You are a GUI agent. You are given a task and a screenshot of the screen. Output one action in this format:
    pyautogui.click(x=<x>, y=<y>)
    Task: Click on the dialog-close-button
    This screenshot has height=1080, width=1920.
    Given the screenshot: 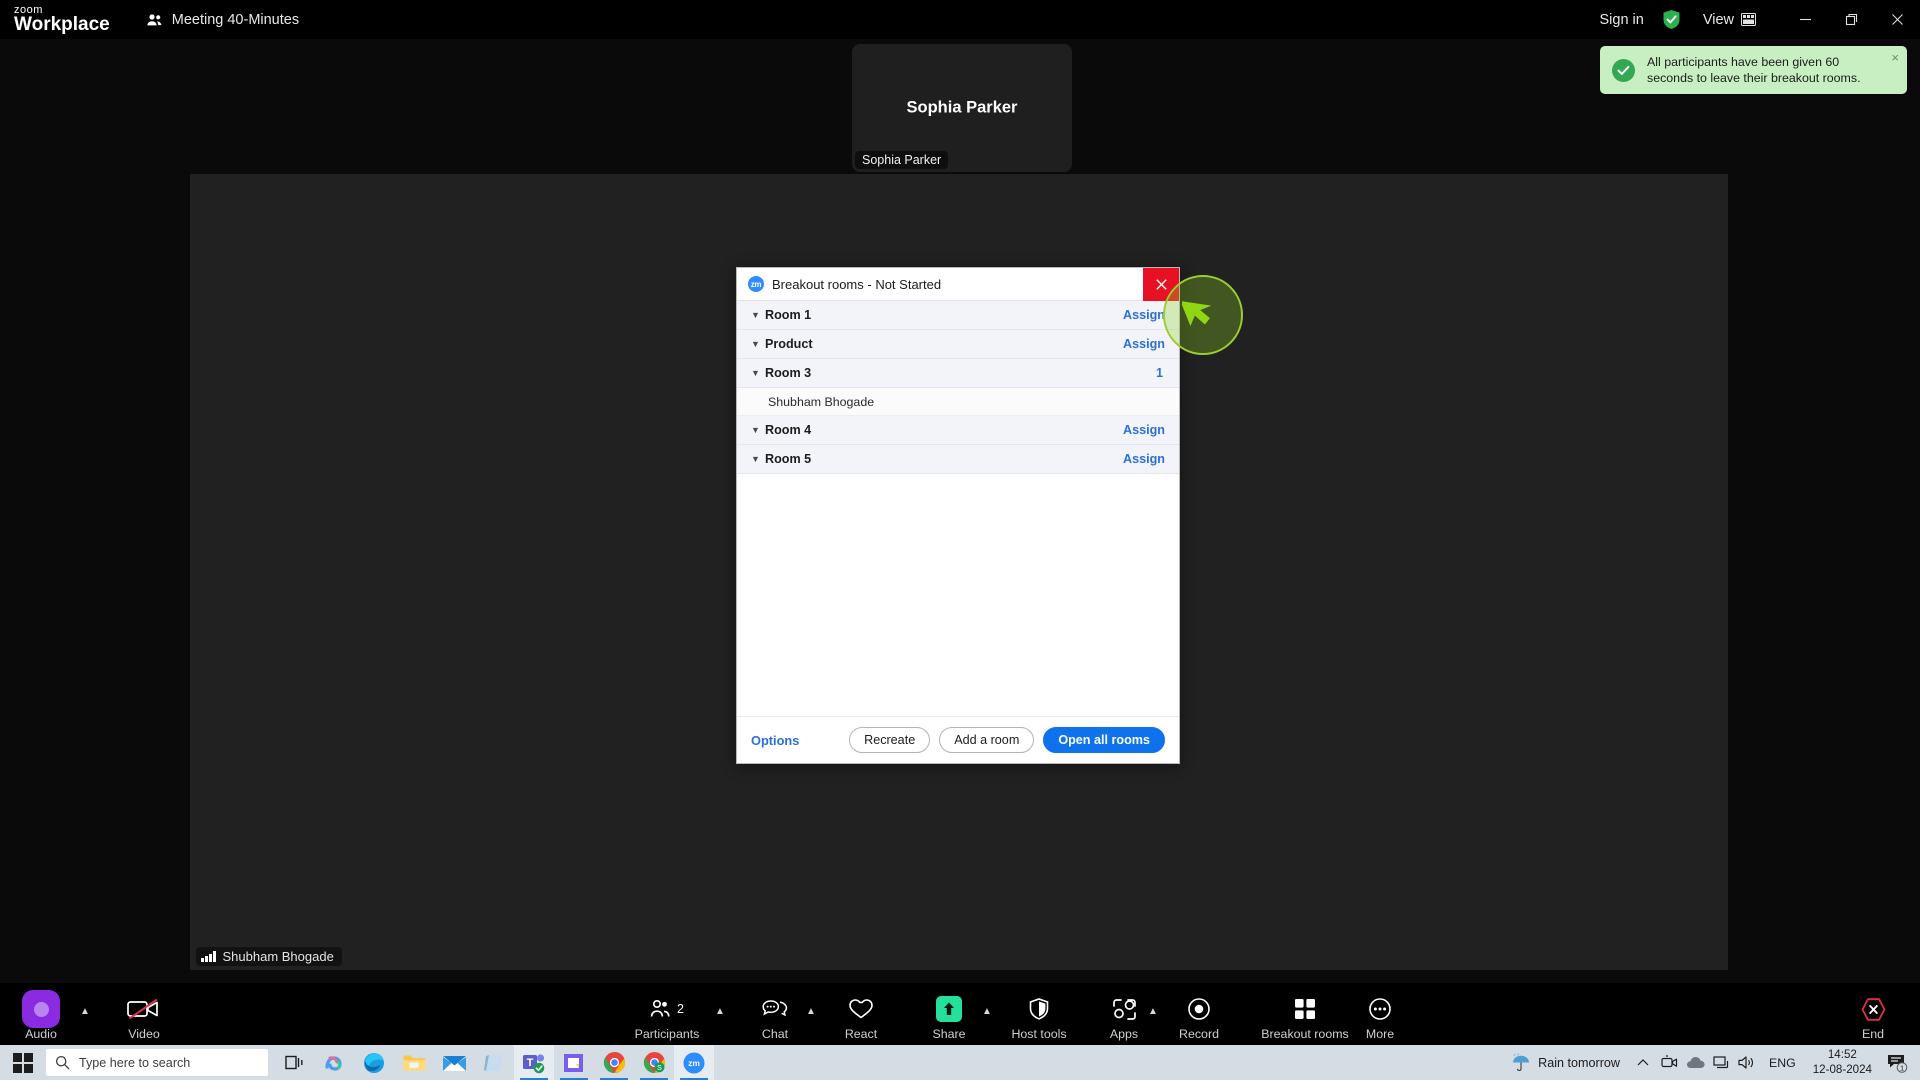 What is the action you would take?
    pyautogui.click(x=1161, y=284)
    